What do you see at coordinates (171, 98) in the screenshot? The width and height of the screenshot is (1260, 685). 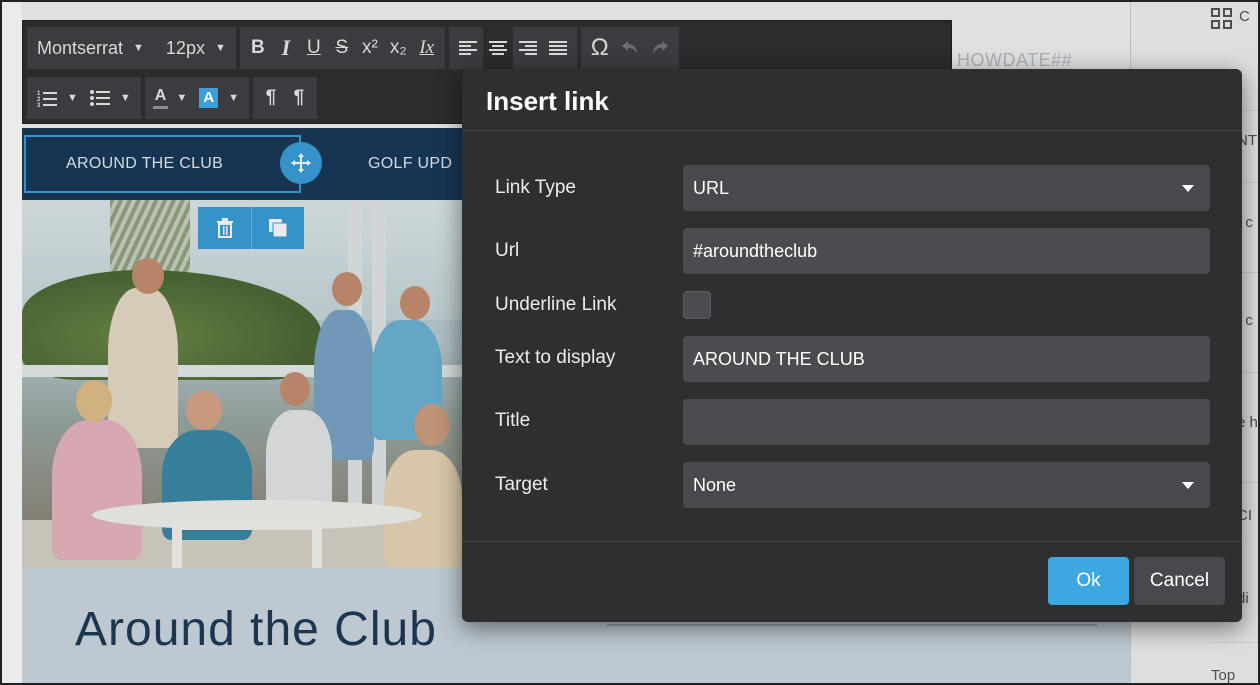 I see `text-color-button: A ▼` at bounding box center [171, 98].